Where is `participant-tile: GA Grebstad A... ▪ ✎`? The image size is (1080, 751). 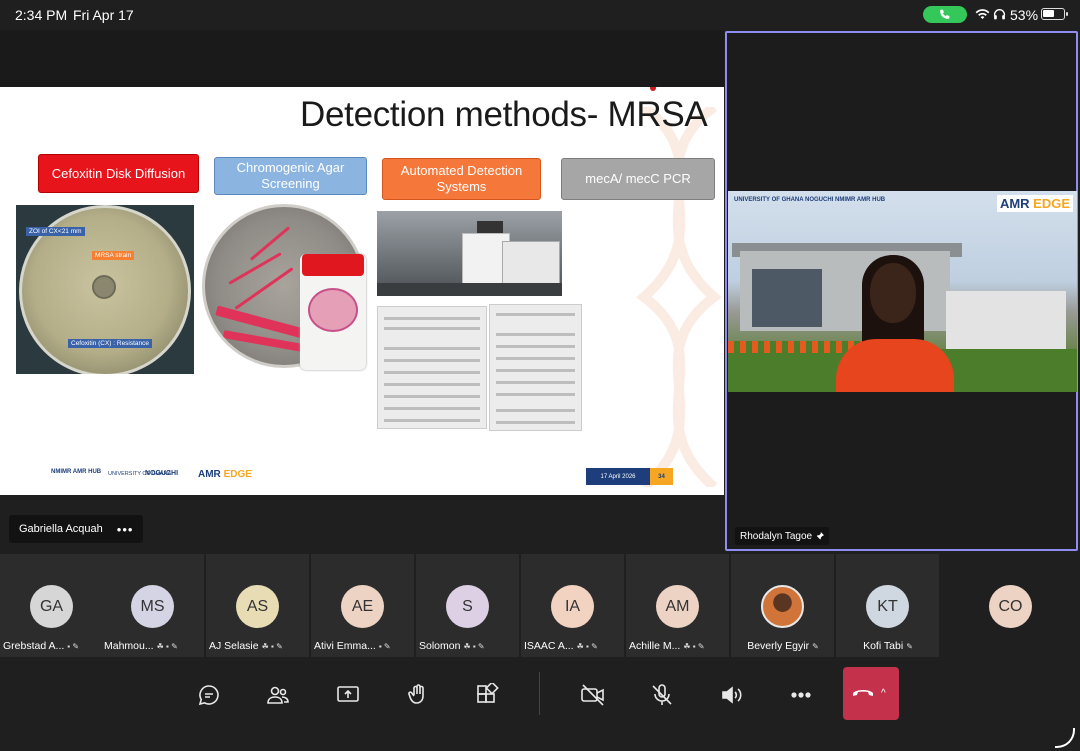
participant-tile: GA Grebstad A... ▪ ✎ is located at coordinates (51, 605).